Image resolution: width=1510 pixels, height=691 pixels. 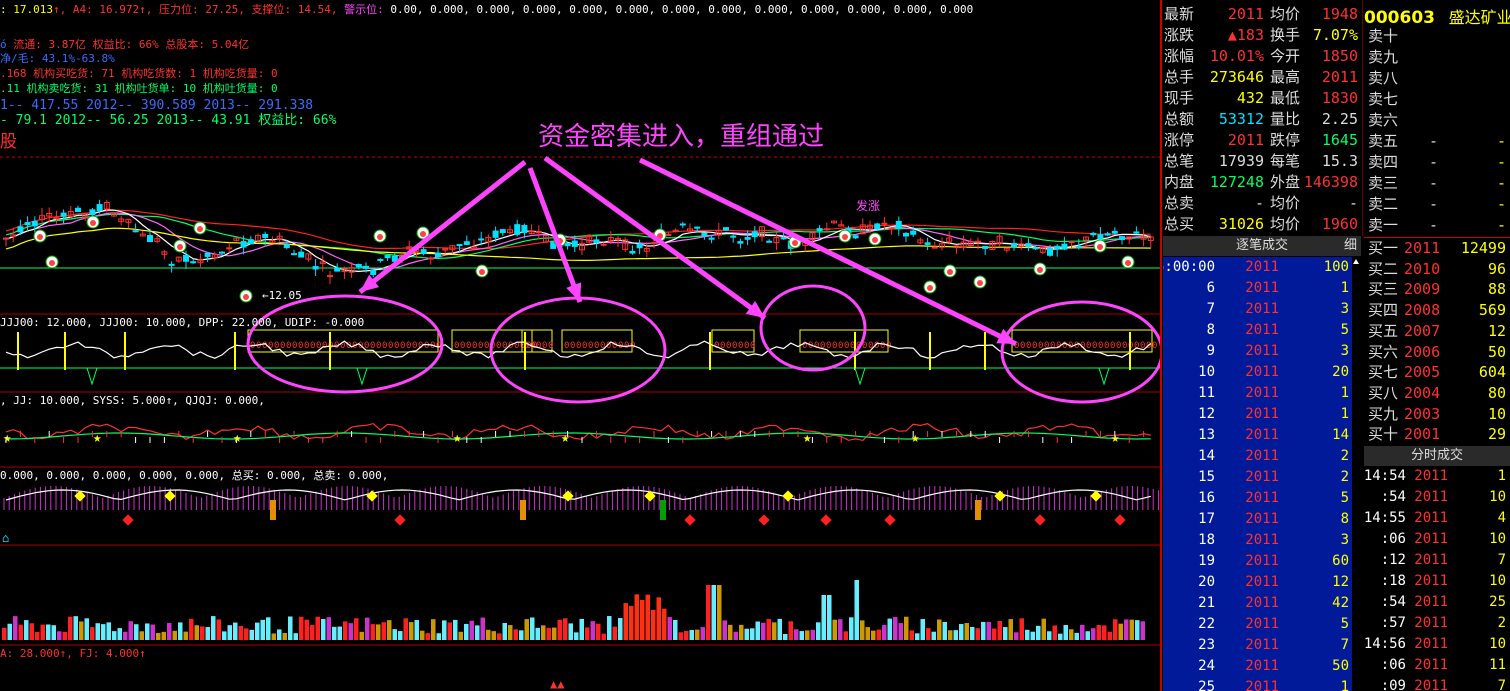 What do you see at coordinates (1422, 413) in the screenshot?
I see `ob-price: 2003` at bounding box center [1422, 413].